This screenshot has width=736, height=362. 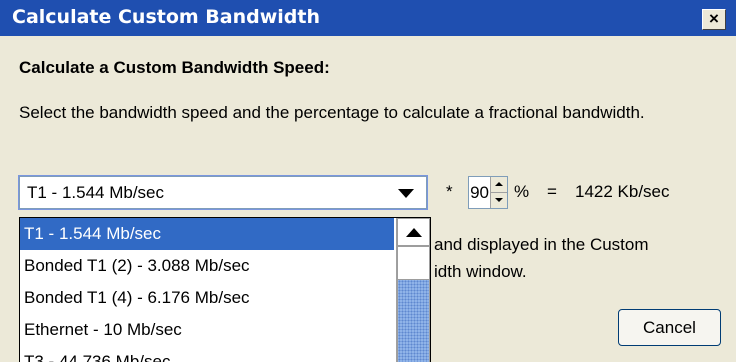 I want to click on close-button: ×, so click(x=714, y=19).